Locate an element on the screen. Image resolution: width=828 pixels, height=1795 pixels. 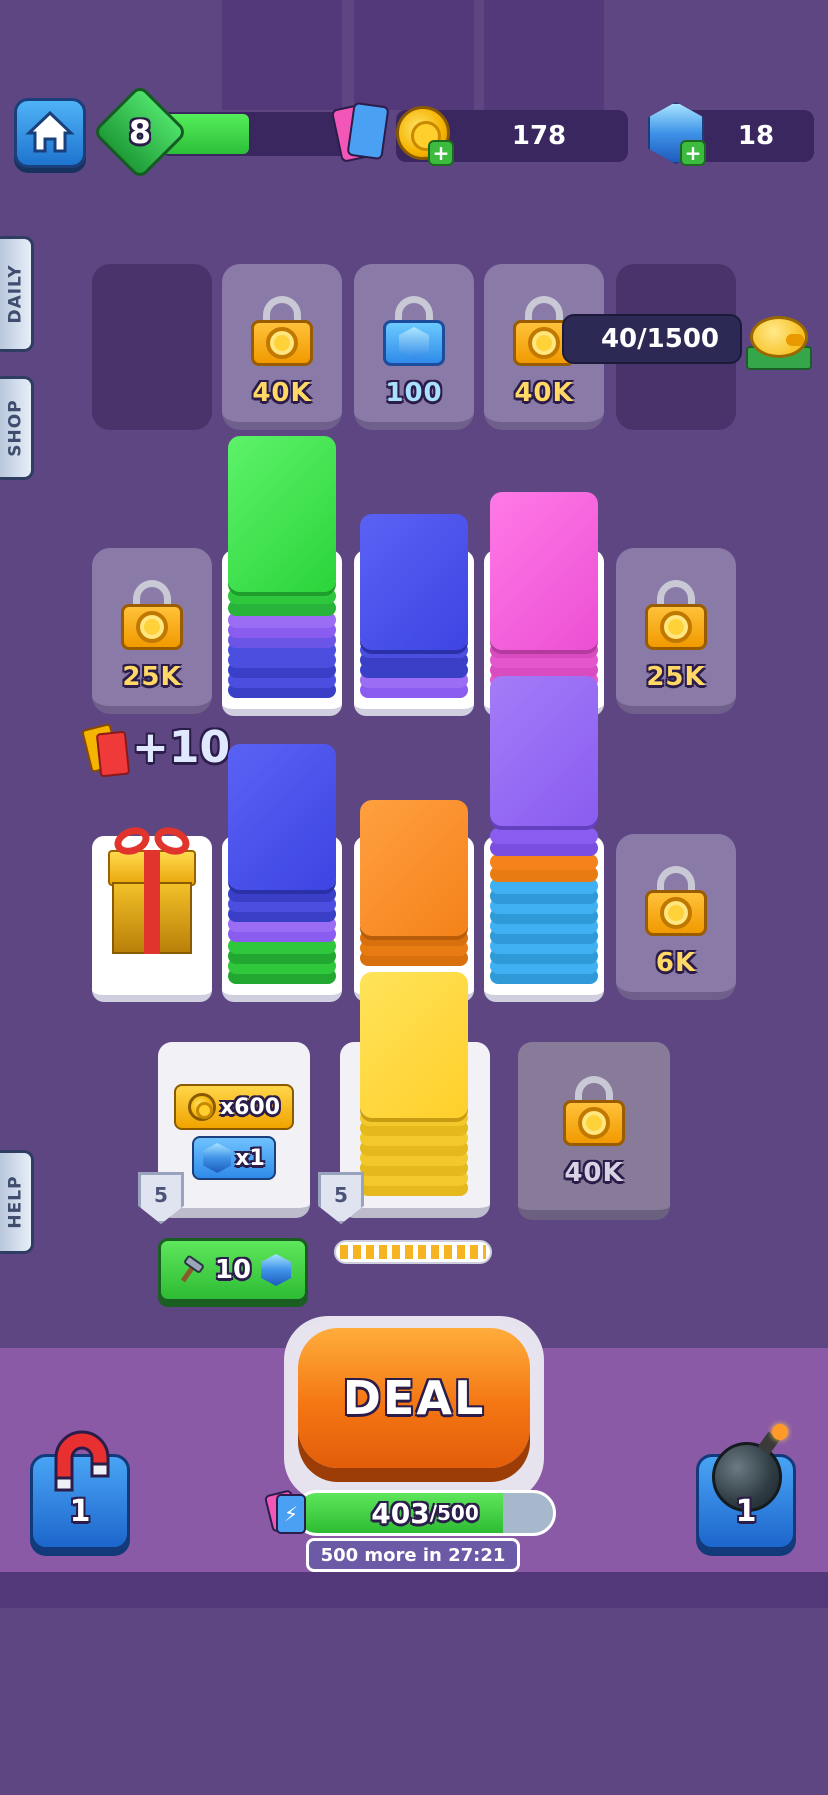
deal-label: DEAL is located at coordinates (414, 1398).